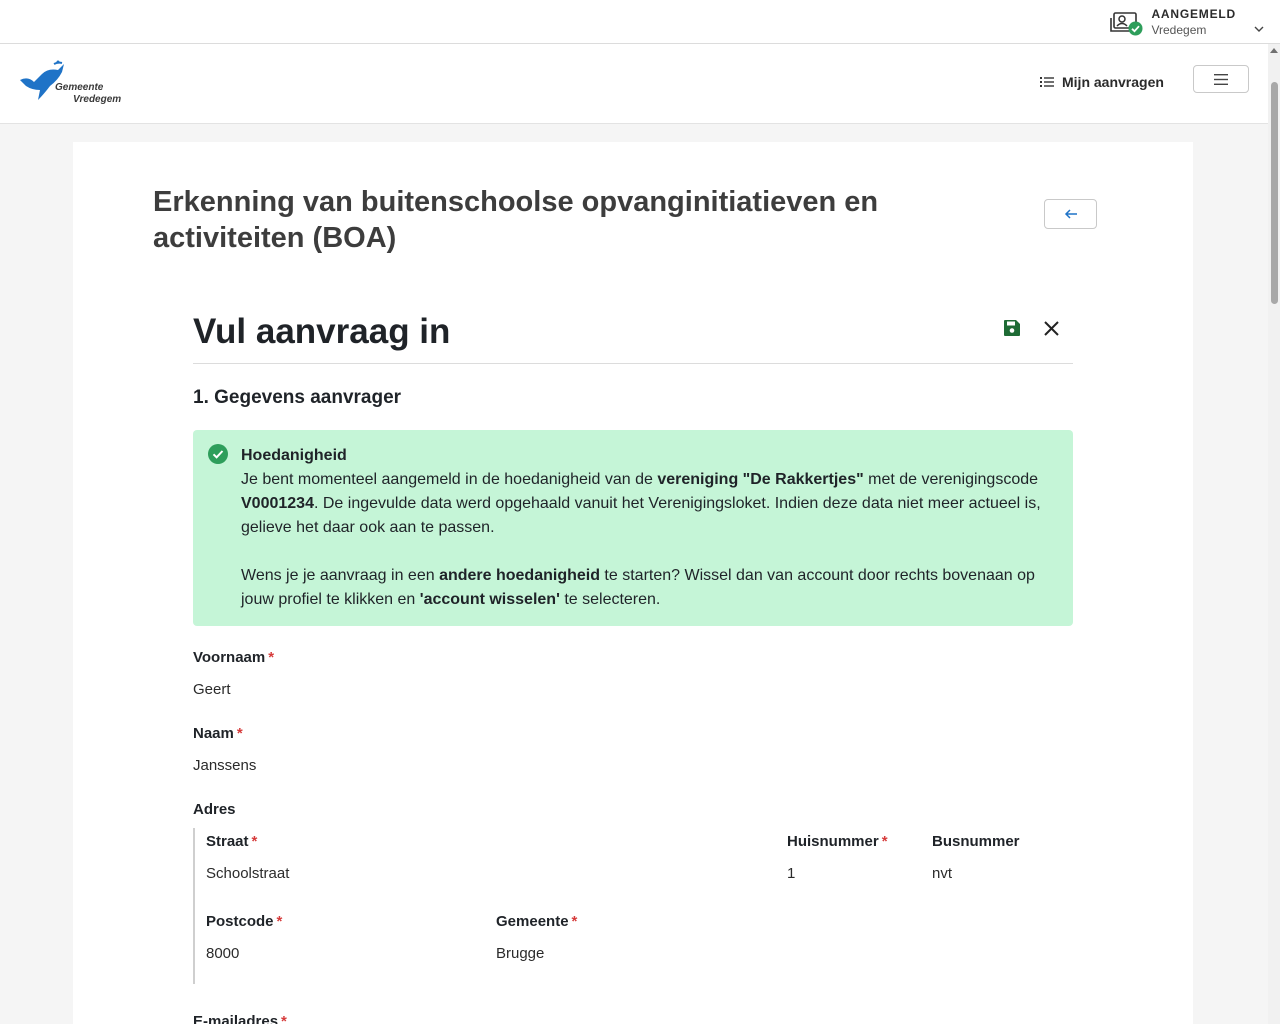 This screenshot has width=1280, height=1024. What do you see at coordinates (532, 921) in the screenshot?
I see `gemeente-label: Gemeente` at bounding box center [532, 921].